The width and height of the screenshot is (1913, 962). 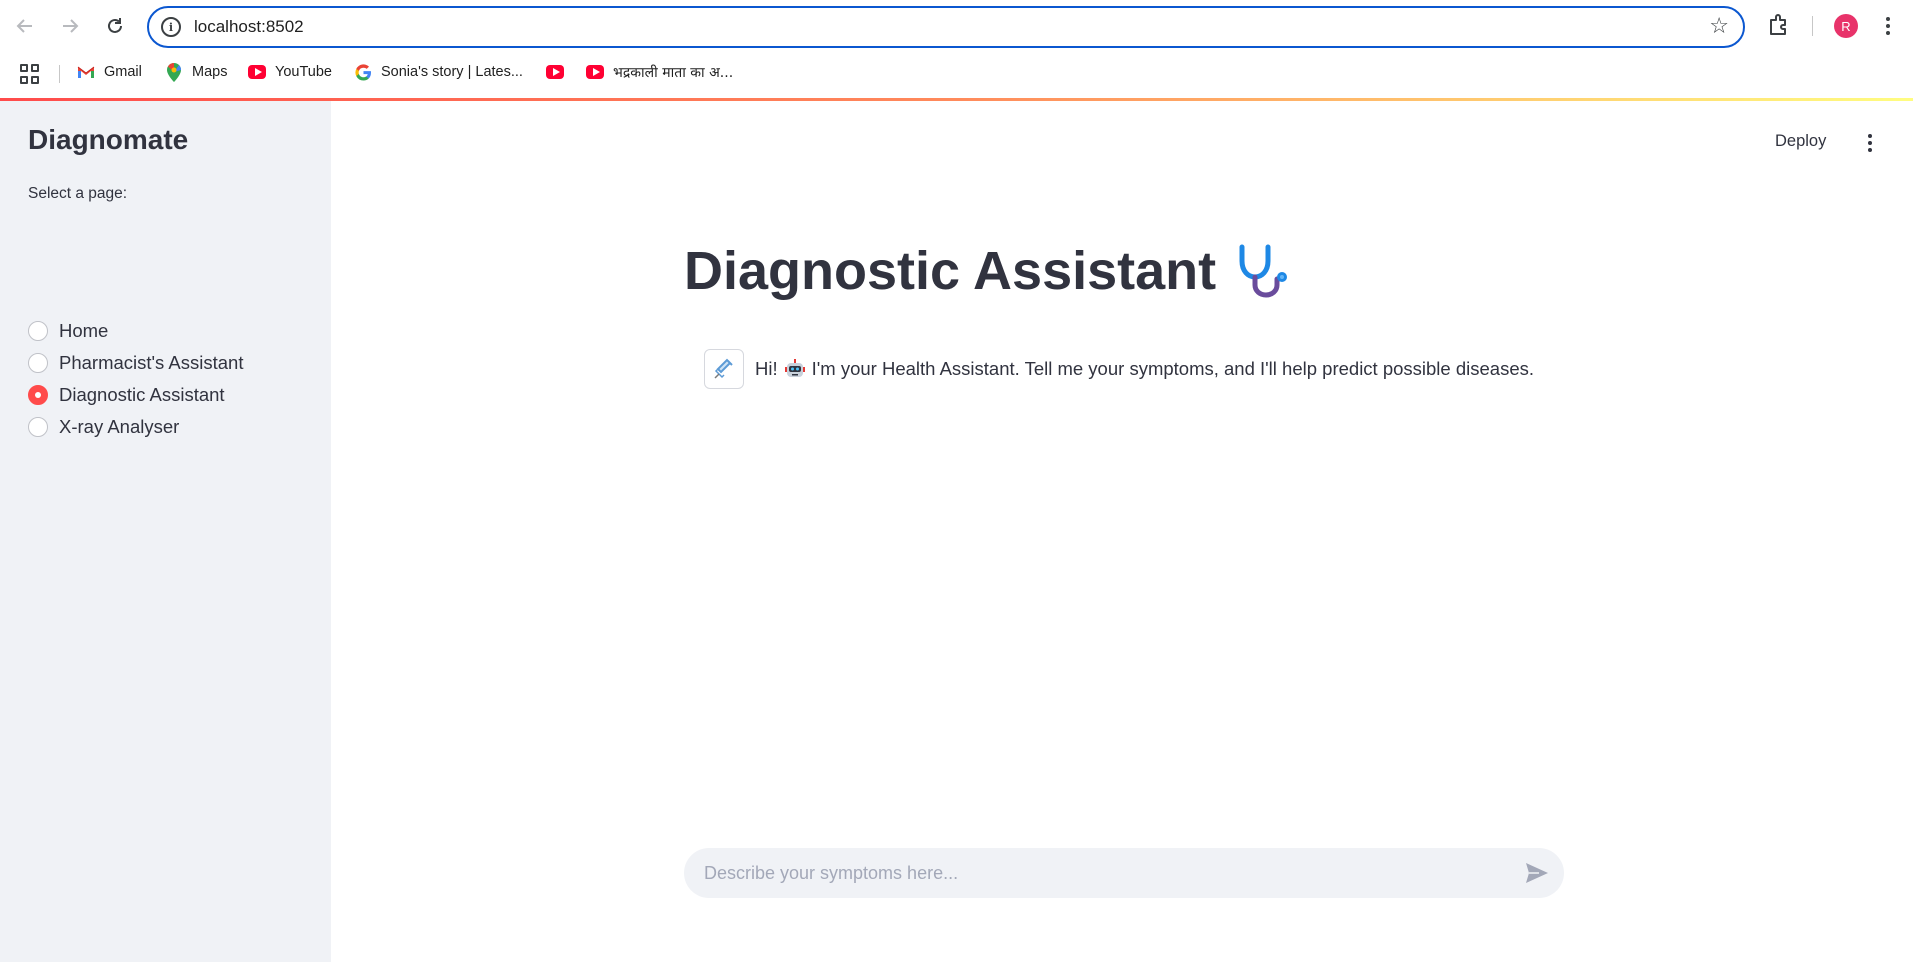 I want to click on bookmark-youtube: YouTube, so click(x=290, y=72).